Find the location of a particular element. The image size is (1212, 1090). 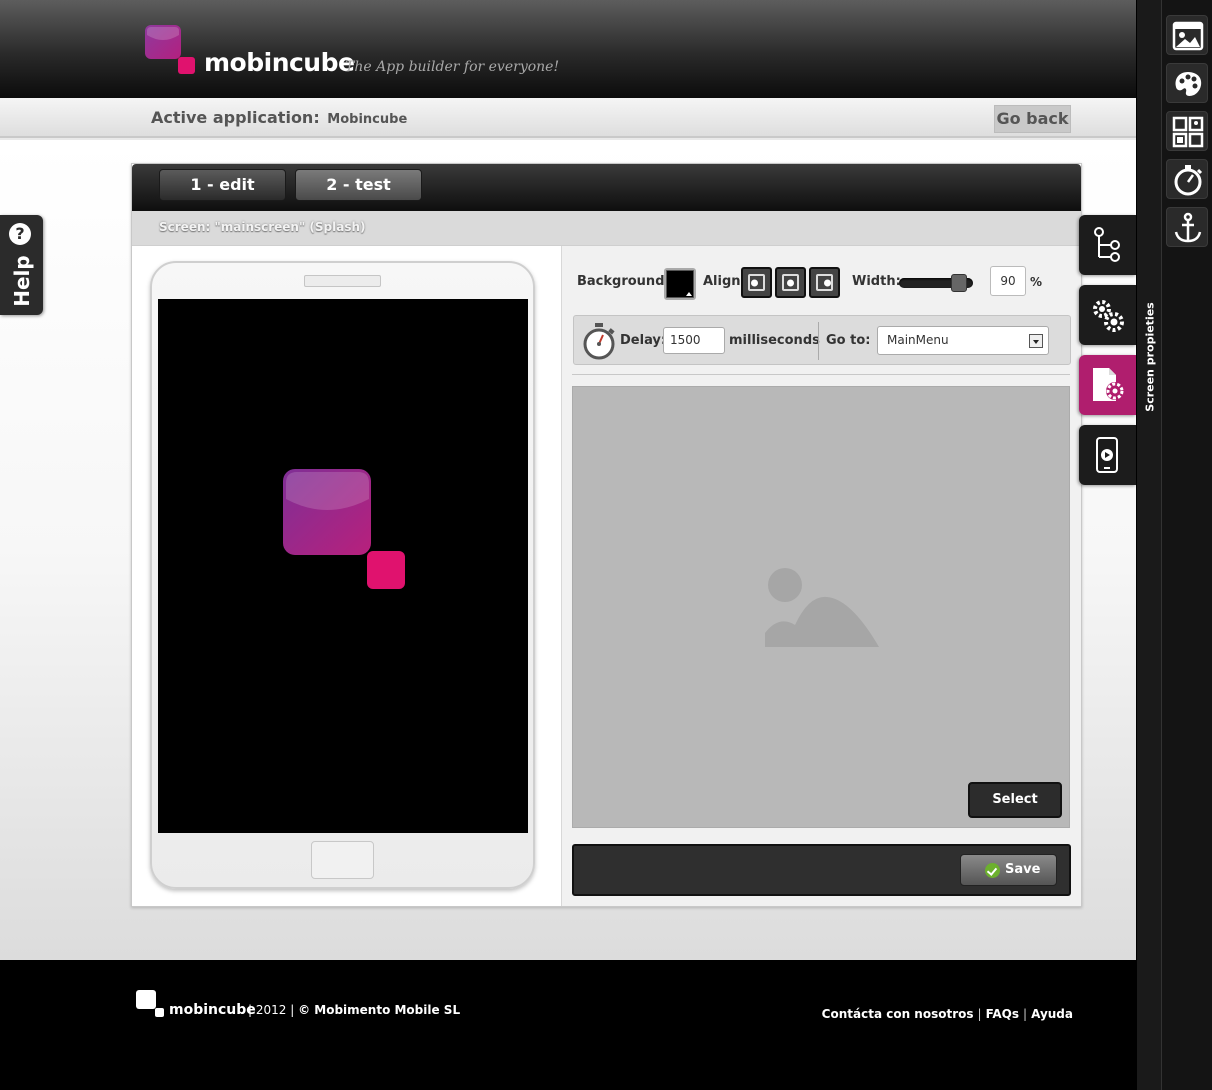

properties-strip-label: Screen propieties is located at coordinates (1150, 357).